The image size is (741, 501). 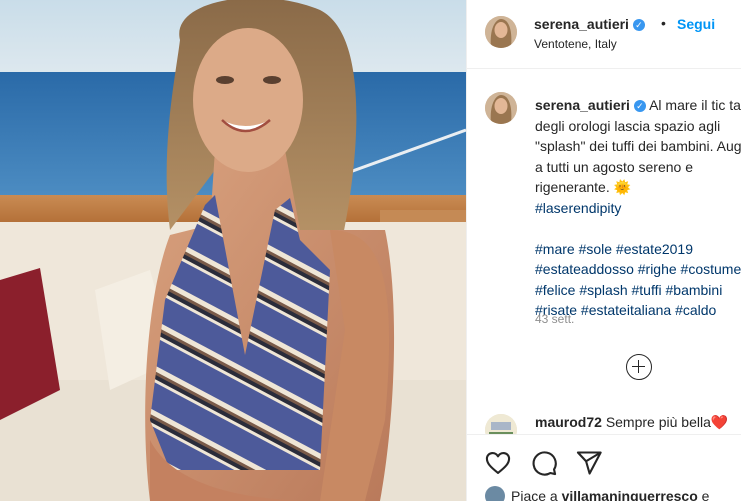 I want to click on comment-row: maurod72 Sempre più bella❤️, so click(x=604, y=421).